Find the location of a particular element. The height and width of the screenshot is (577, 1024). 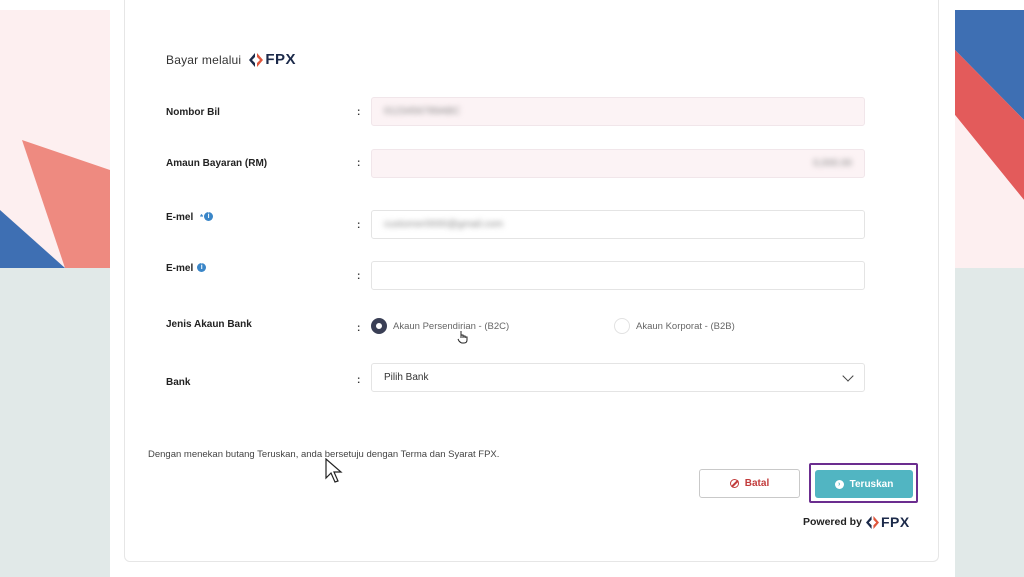

cancel-button: Batal is located at coordinates (749, 483).